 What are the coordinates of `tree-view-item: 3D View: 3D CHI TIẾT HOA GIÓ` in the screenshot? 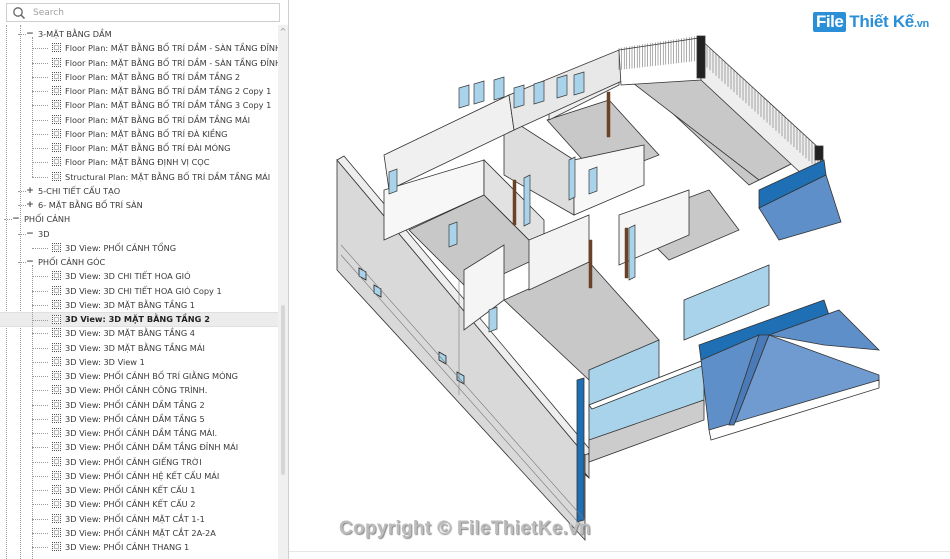 It's located at (139, 276).